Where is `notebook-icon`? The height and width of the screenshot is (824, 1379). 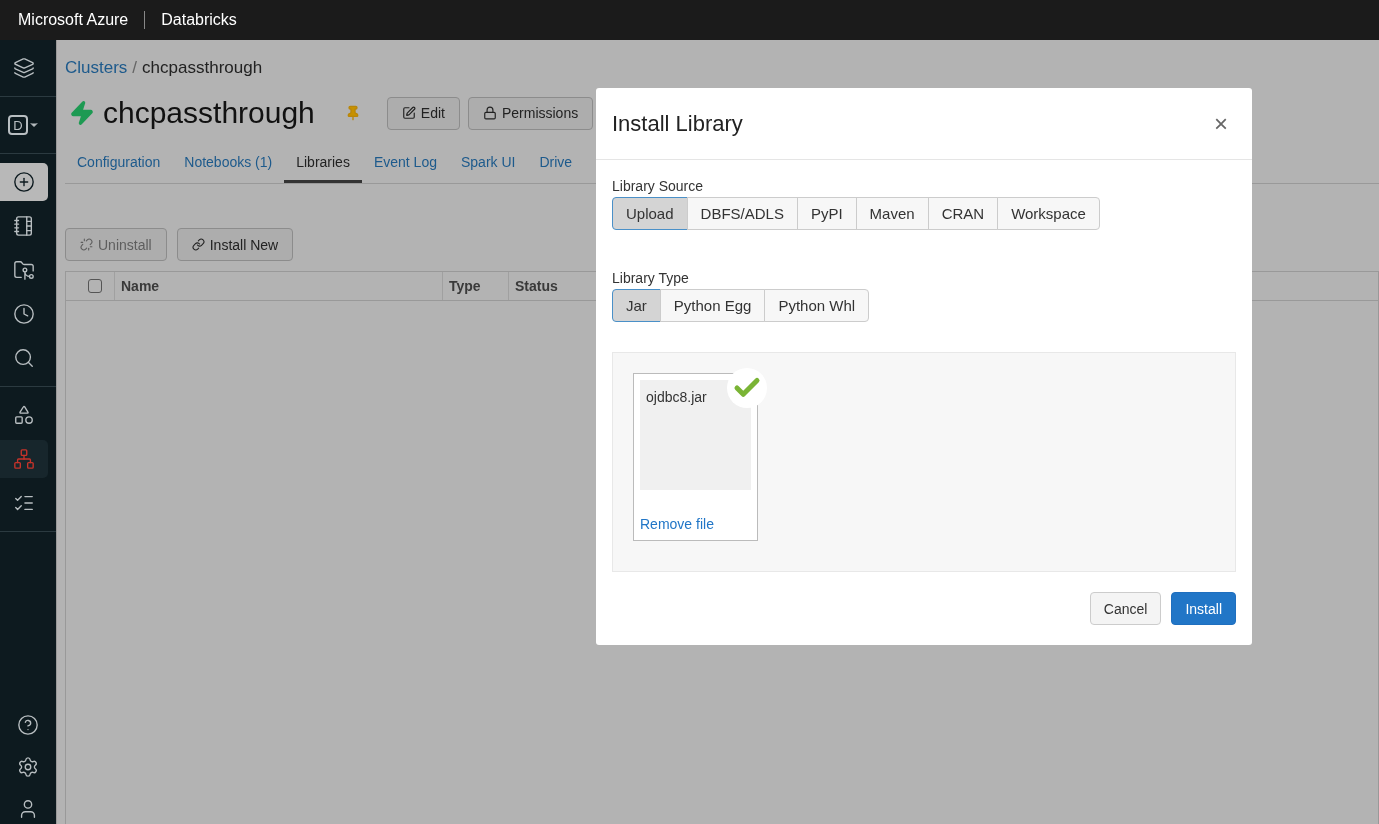
notebook-icon is located at coordinates (24, 226).